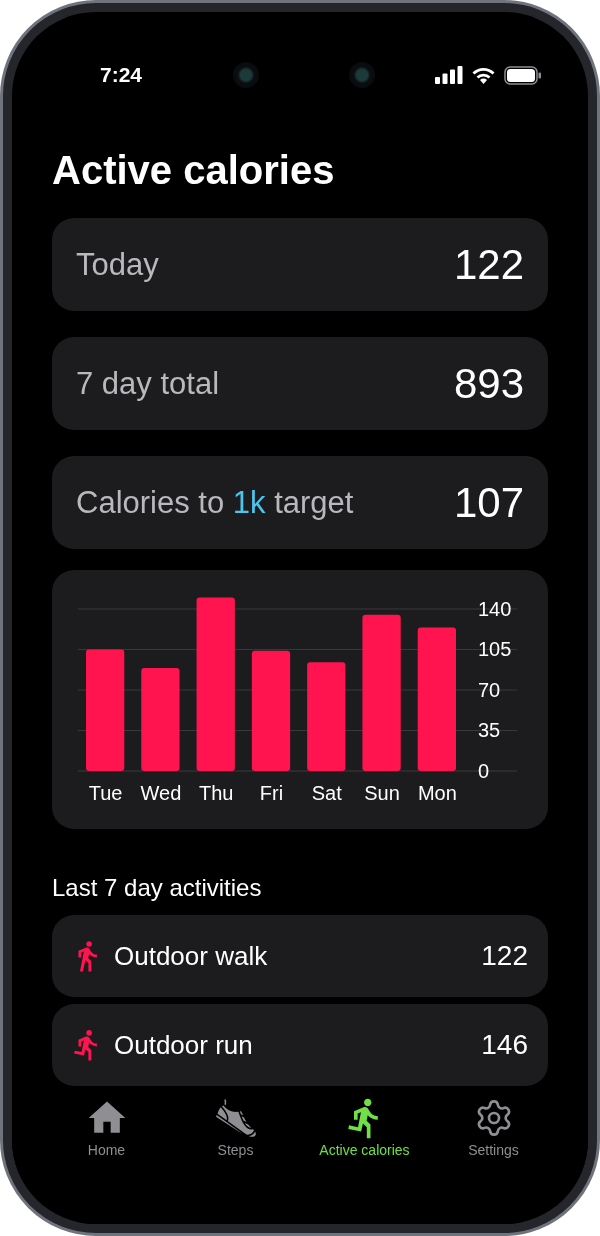 The width and height of the screenshot is (600, 1236). What do you see at coordinates (235, 1118) in the screenshot?
I see `shoe-icon` at bounding box center [235, 1118].